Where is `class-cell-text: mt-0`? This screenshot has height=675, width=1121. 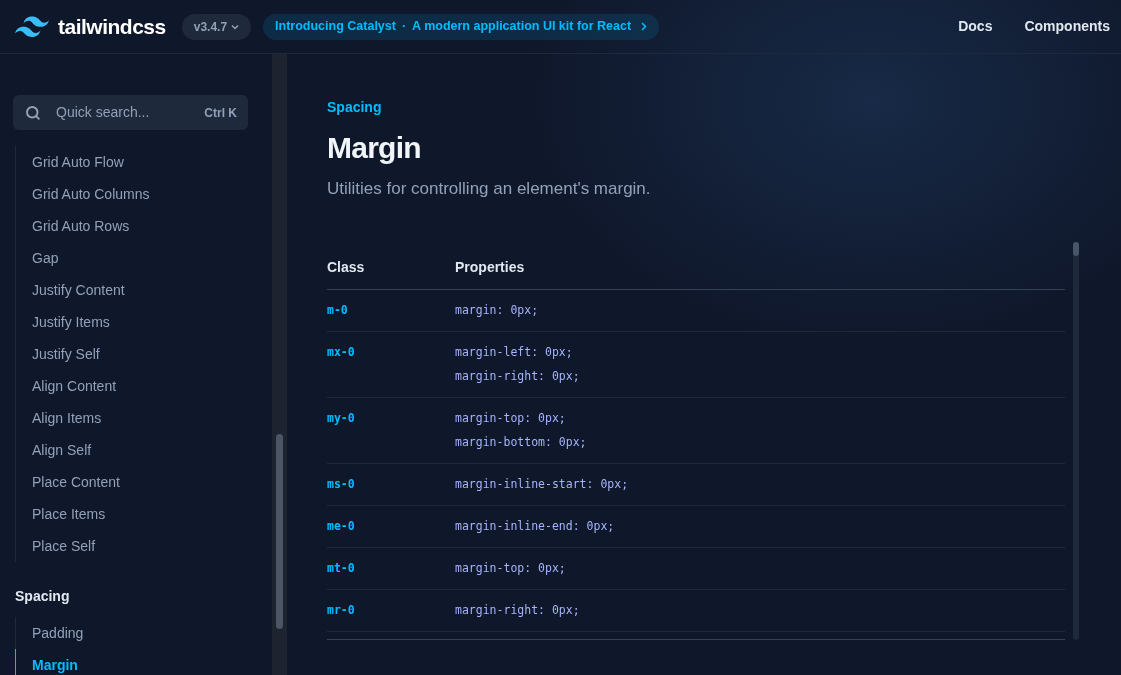 class-cell-text: mt-0 is located at coordinates (341, 568).